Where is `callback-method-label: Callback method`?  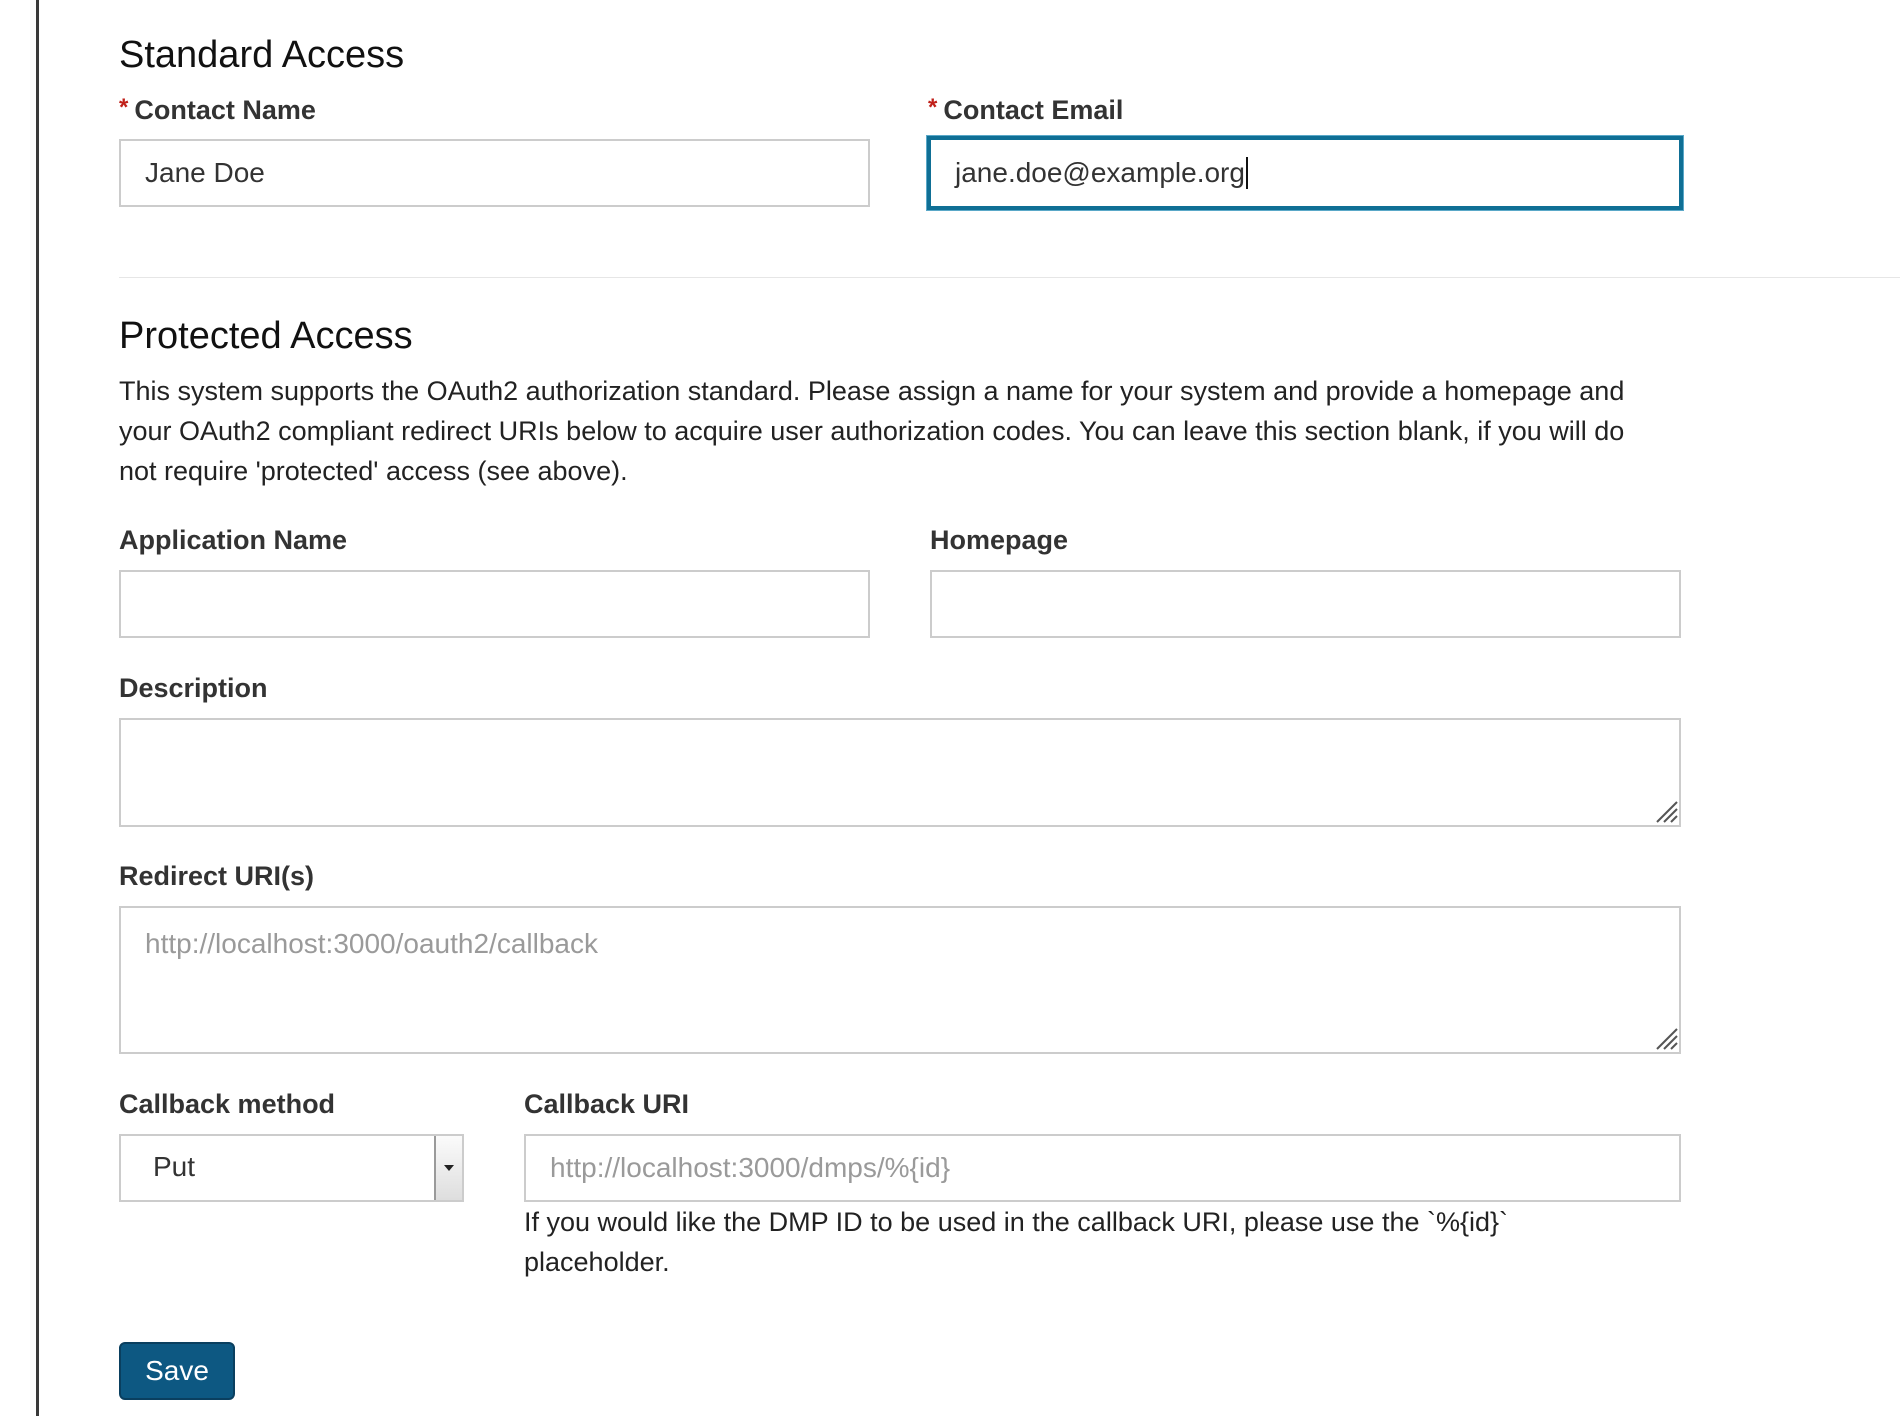 callback-method-label: Callback method is located at coordinates (227, 1104).